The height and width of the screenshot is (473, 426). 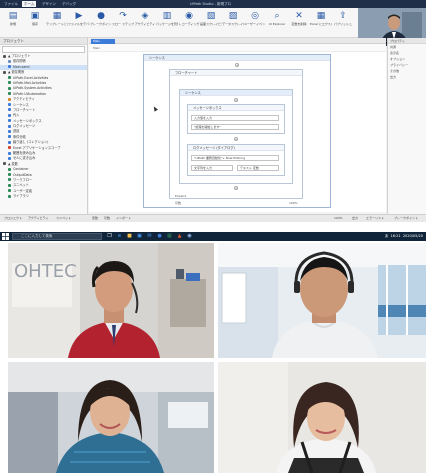 I want to click on new-doc-icon: ▤, so click(x=13, y=16).